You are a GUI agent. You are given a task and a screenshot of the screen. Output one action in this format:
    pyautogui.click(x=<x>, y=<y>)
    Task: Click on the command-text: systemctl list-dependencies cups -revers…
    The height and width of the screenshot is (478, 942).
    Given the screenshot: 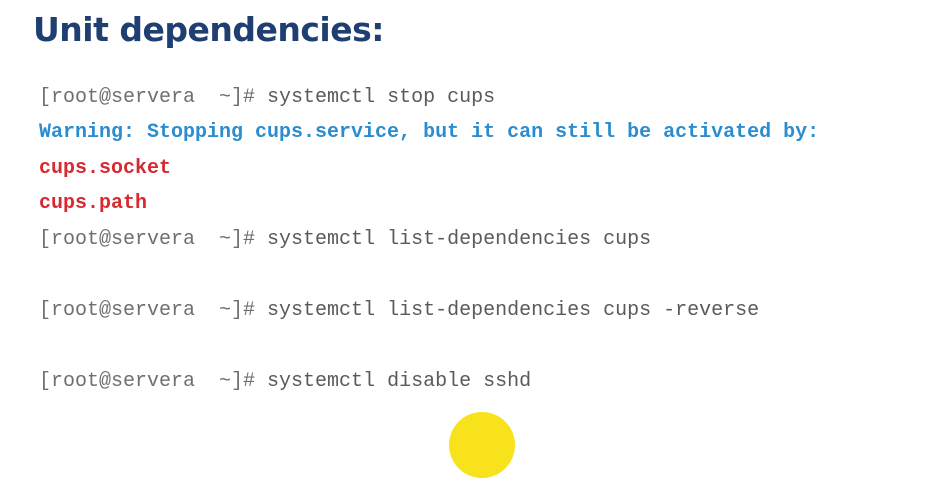 What is the action you would take?
    pyautogui.click(x=513, y=310)
    